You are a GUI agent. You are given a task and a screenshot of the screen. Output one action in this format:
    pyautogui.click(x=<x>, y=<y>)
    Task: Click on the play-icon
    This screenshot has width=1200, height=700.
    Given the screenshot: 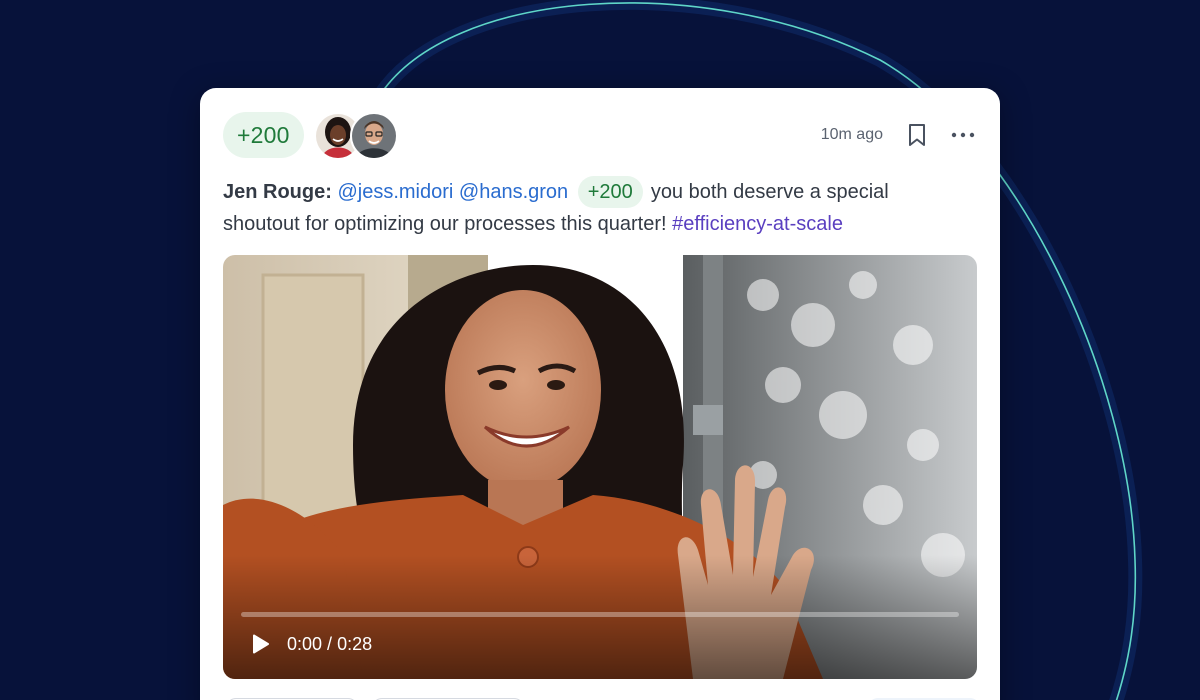 What is the action you would take?
    pyautogui.click(x=261, y=644)
    